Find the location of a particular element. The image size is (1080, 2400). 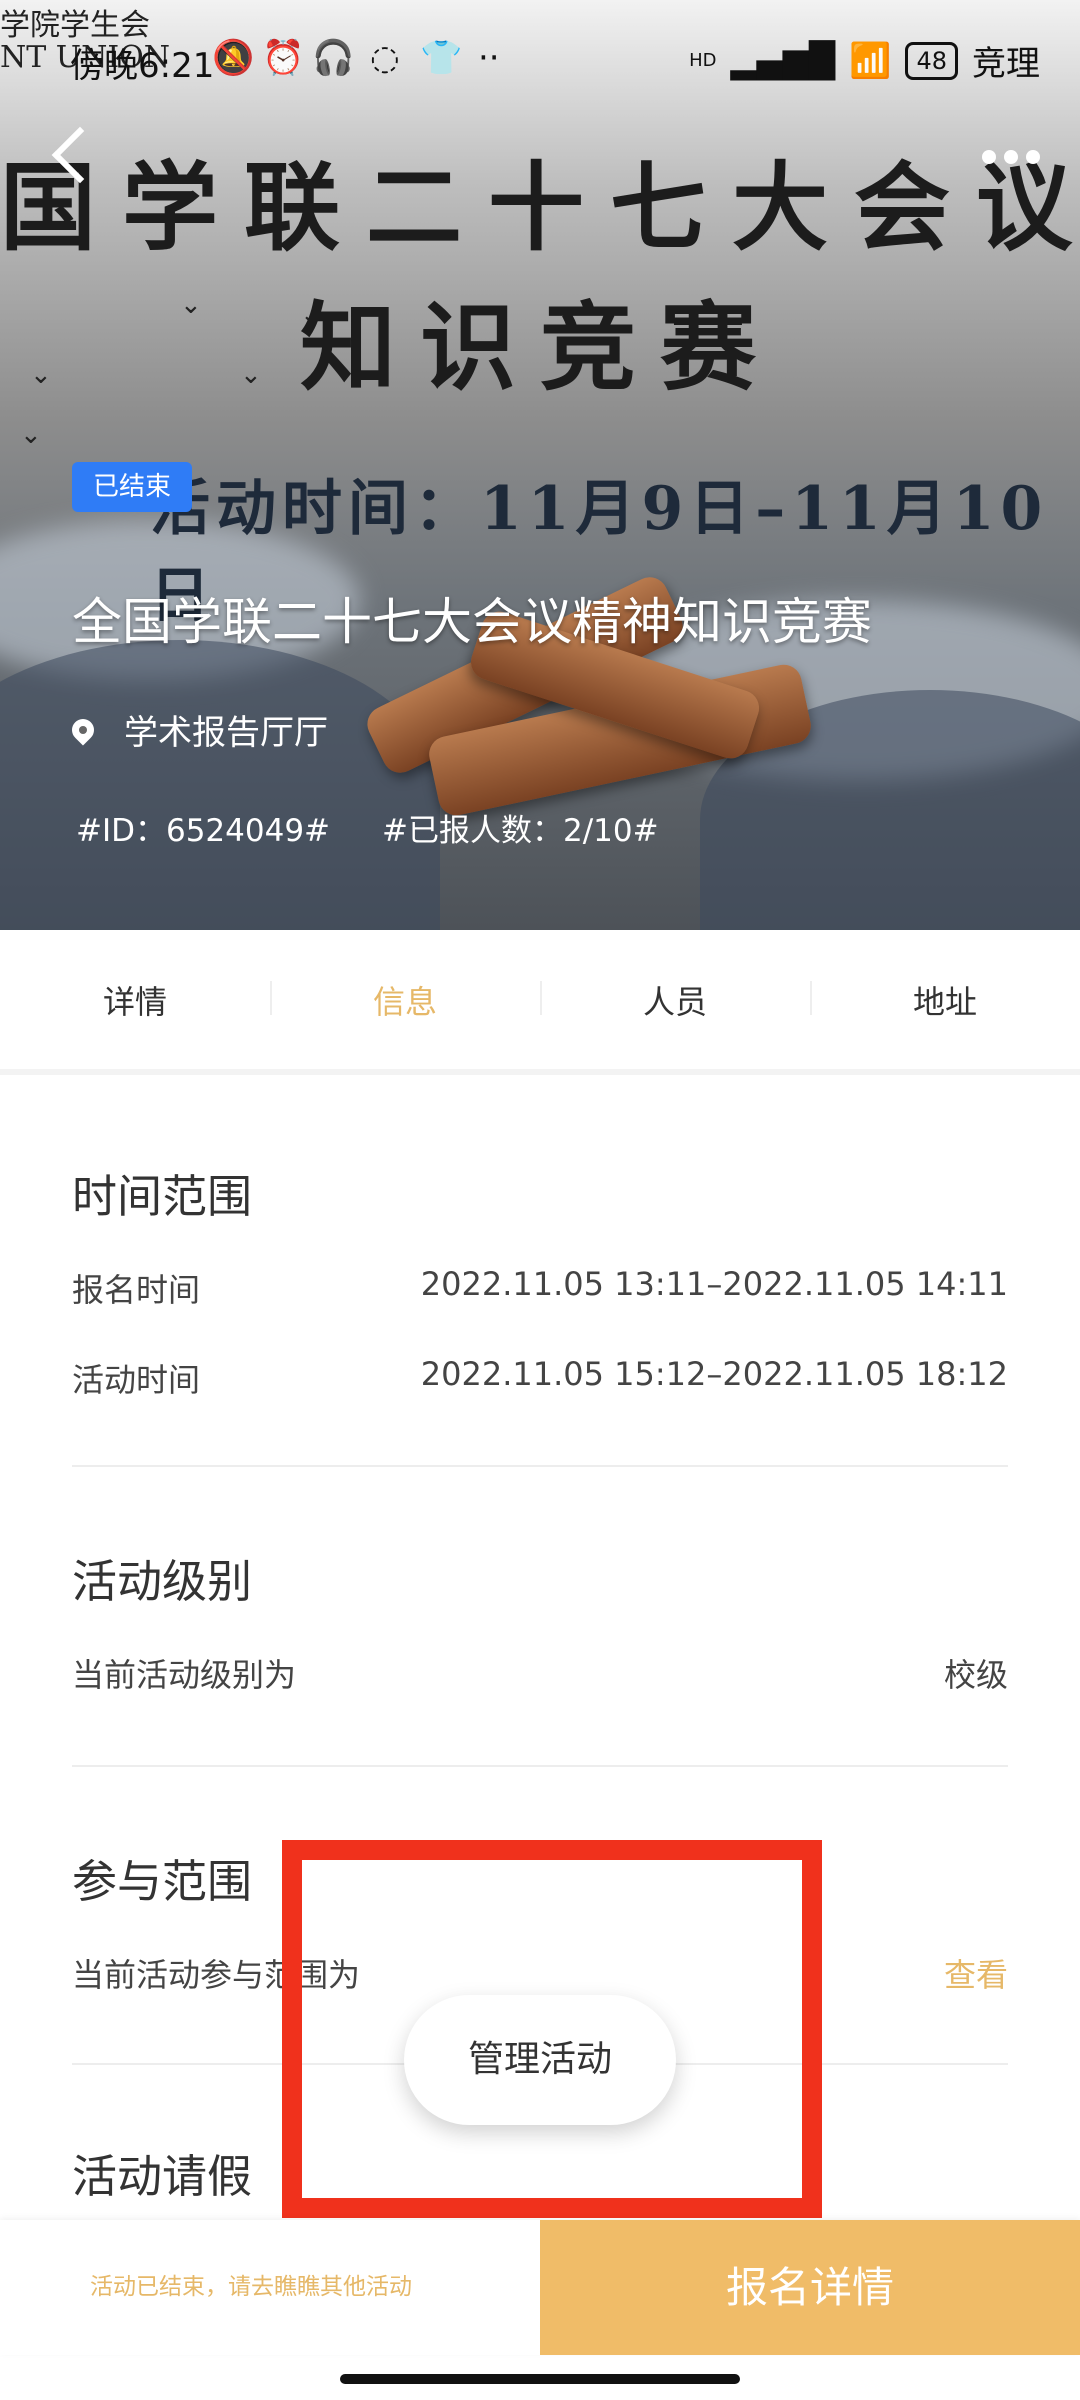

activity-level-value: 校级 is located at coordinates (975, 1675).